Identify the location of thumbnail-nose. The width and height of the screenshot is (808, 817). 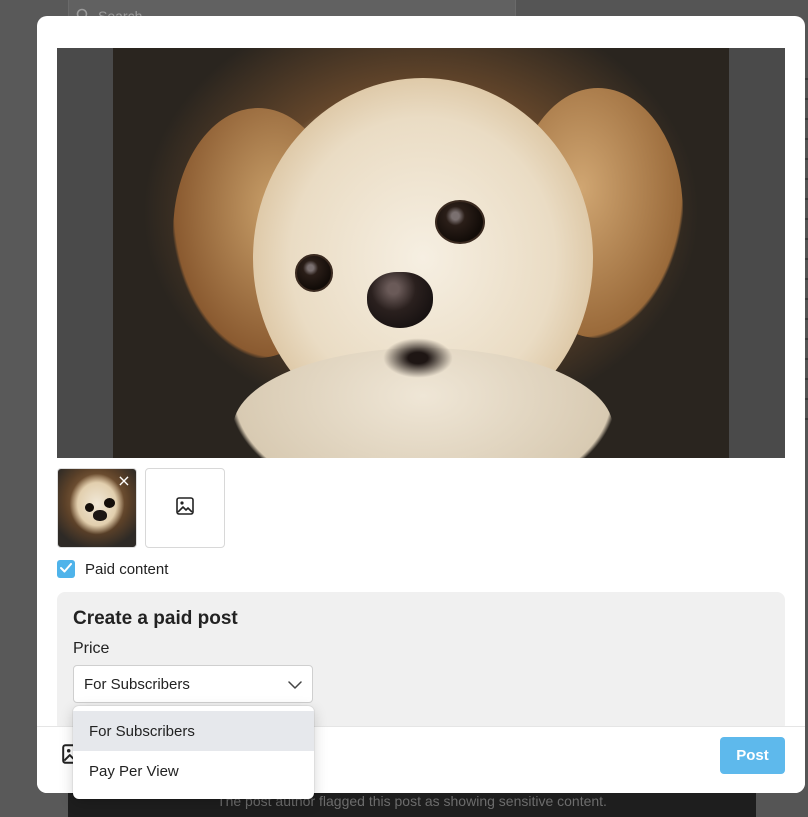
(100, 515).